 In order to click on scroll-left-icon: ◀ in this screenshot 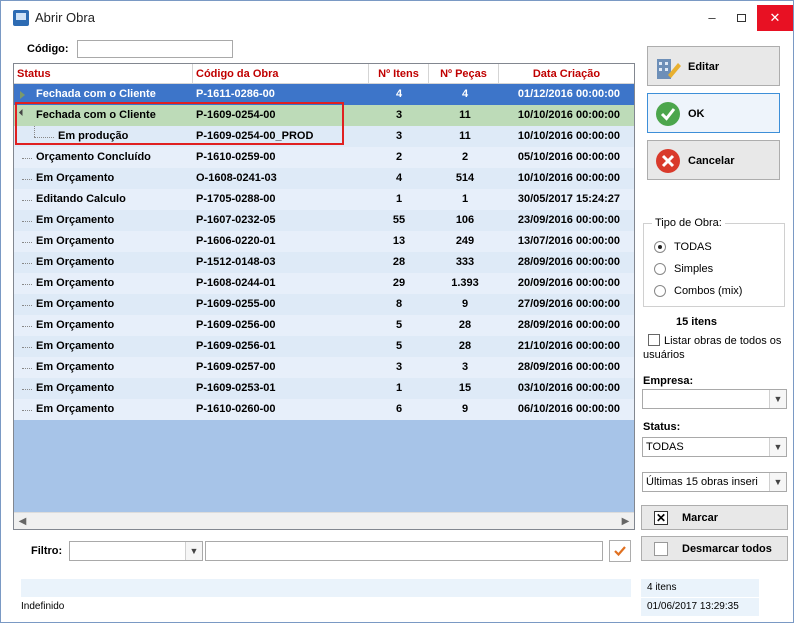, I will do `click(22, 521)`.